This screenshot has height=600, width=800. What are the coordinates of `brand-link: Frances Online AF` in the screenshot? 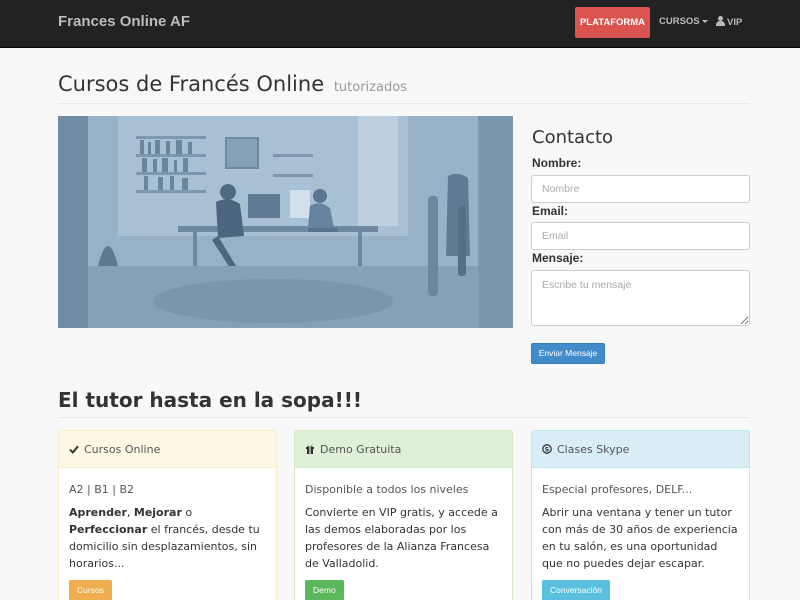 It's located at (124, 21).